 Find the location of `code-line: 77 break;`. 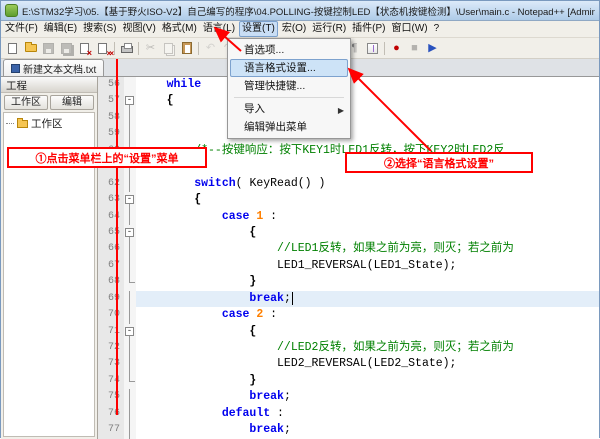

code-line: 77 break; is located at coordinates (348, 430).